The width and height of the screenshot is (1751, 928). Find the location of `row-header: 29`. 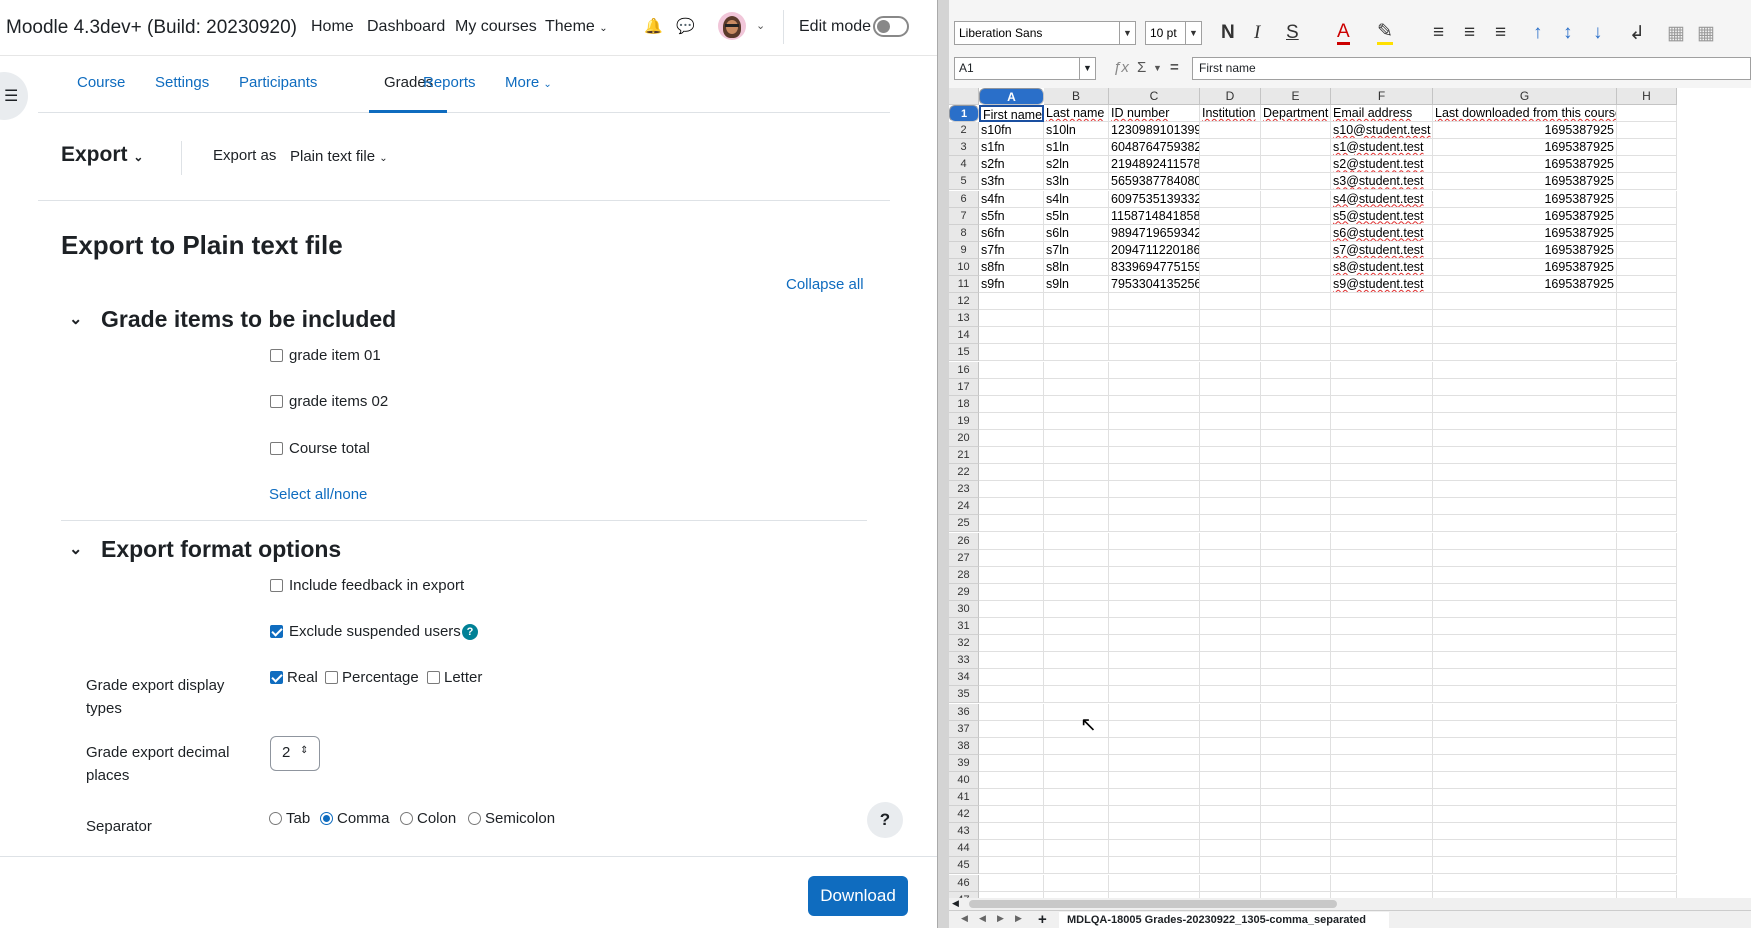

row-header: 29 is located at coordinates (964, 592).